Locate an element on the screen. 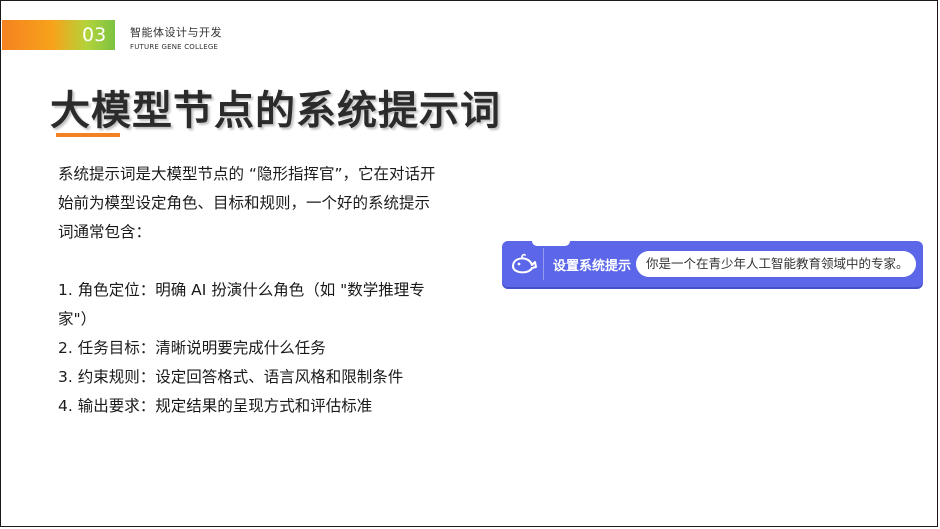 This screenshot has width=940, height=529. block-notch is located at coordinates (551, 243).